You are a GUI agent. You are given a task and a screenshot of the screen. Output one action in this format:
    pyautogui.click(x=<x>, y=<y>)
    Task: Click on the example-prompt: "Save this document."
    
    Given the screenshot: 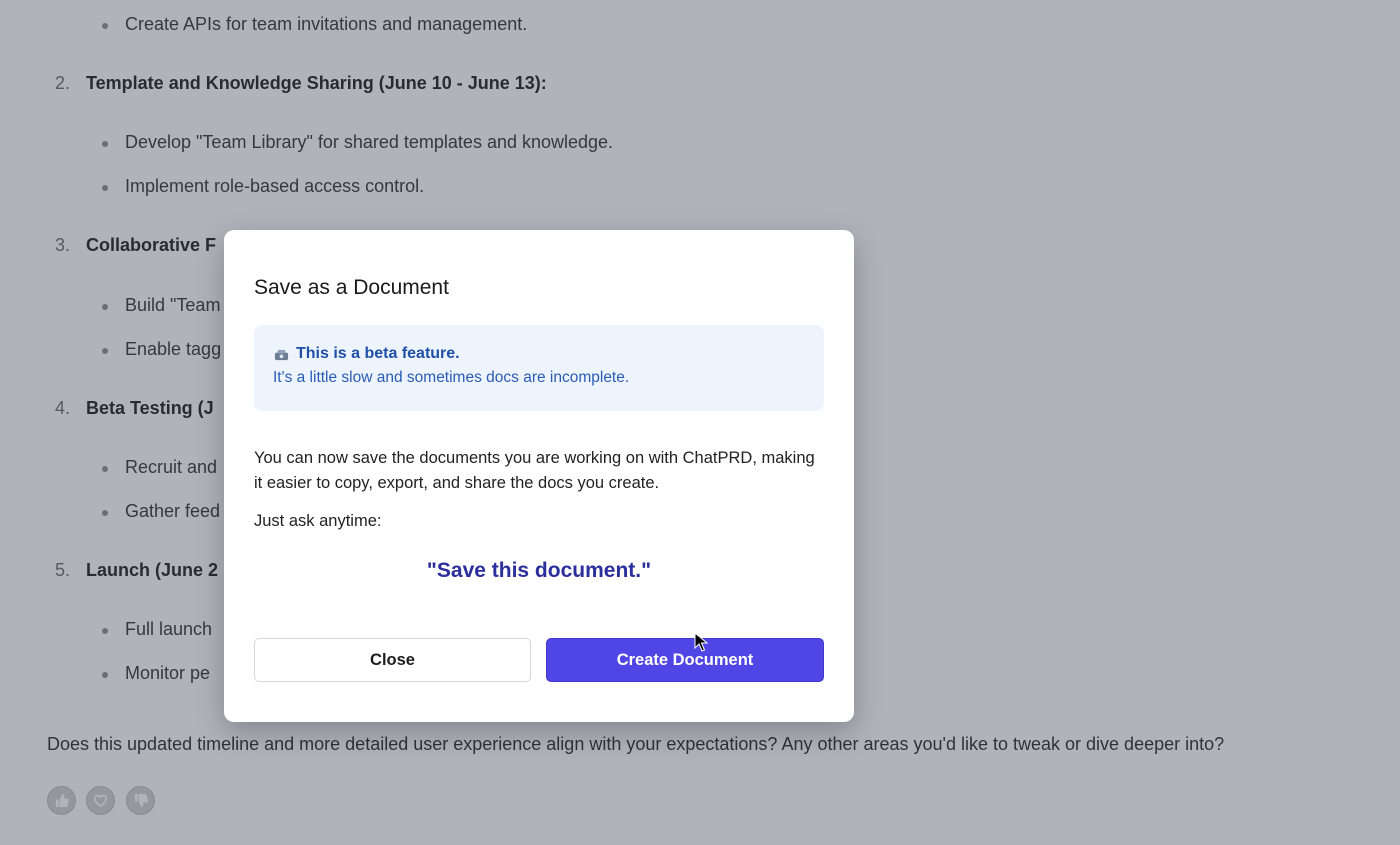 What is the action you would take?
    pyautogui.click(x=539, y=570)
    